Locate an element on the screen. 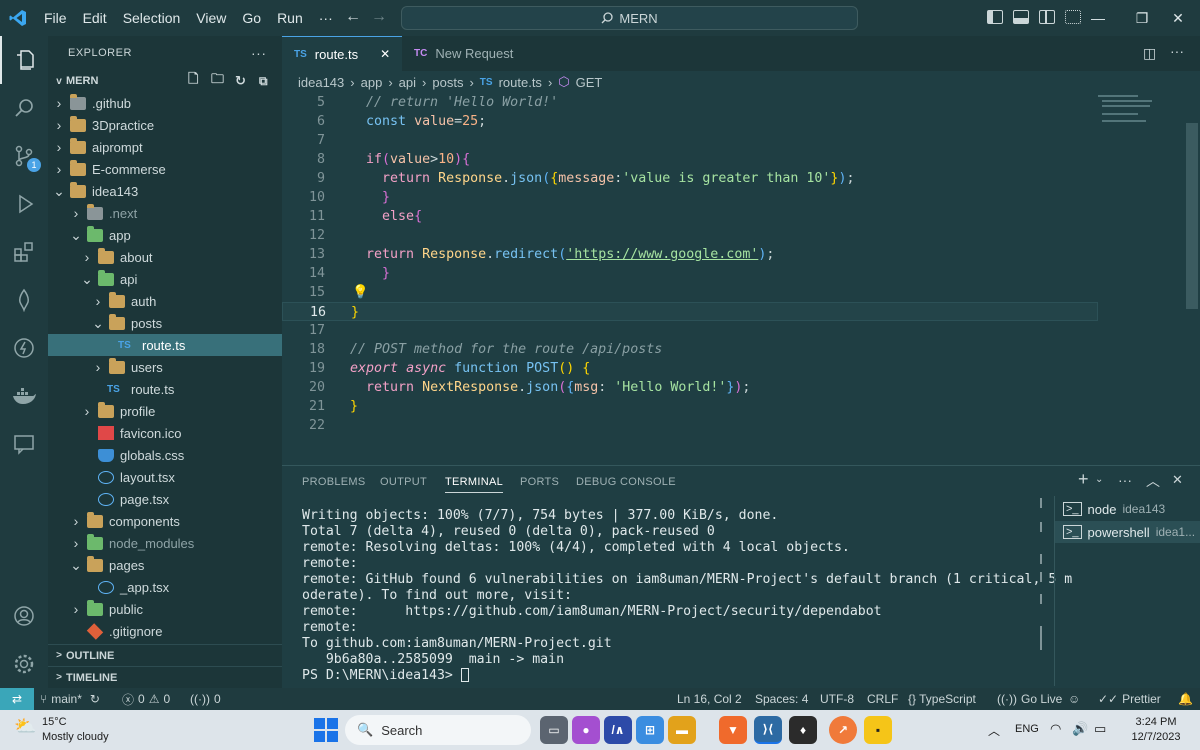 This screenshot has height=750, width=1200. timeline-section: > TIMELINE is located at coordinates (165, 677).